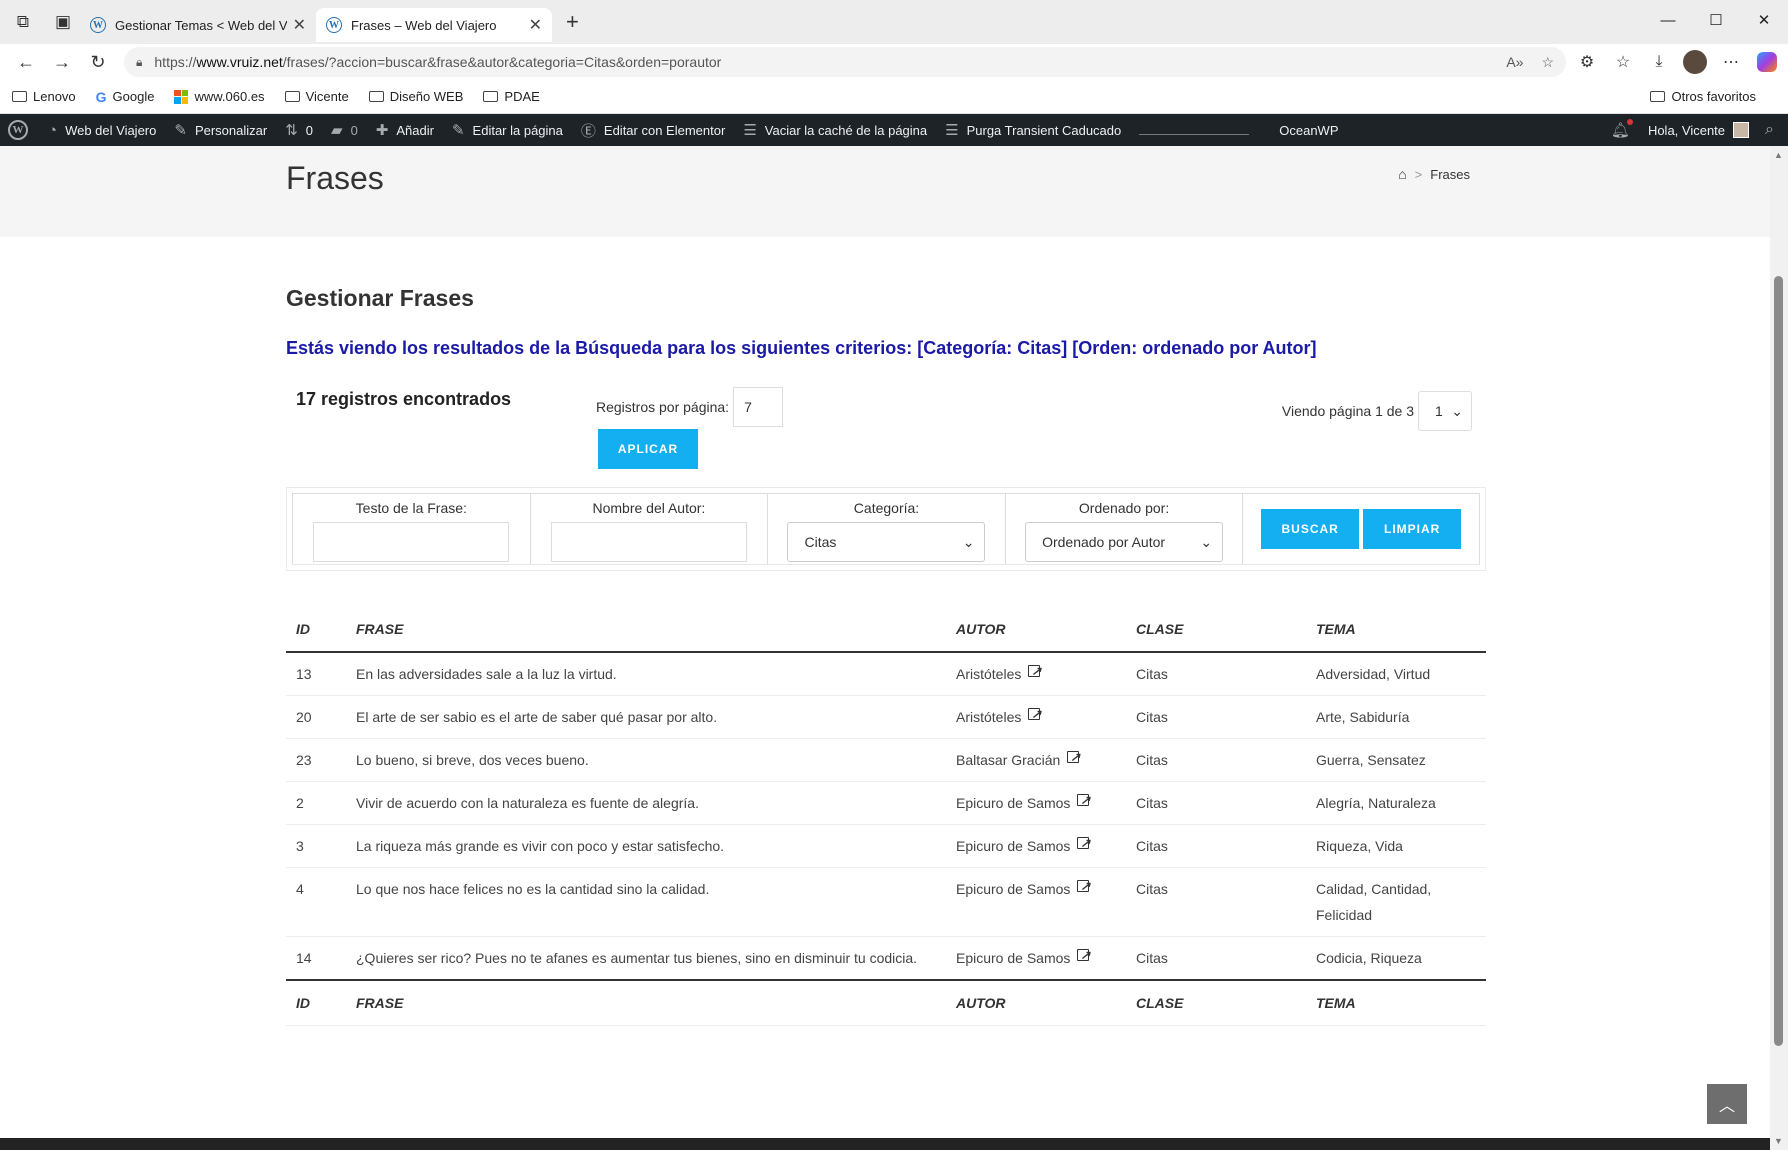  I want to click on bookmark-label: PDAE, so click(522, 96).